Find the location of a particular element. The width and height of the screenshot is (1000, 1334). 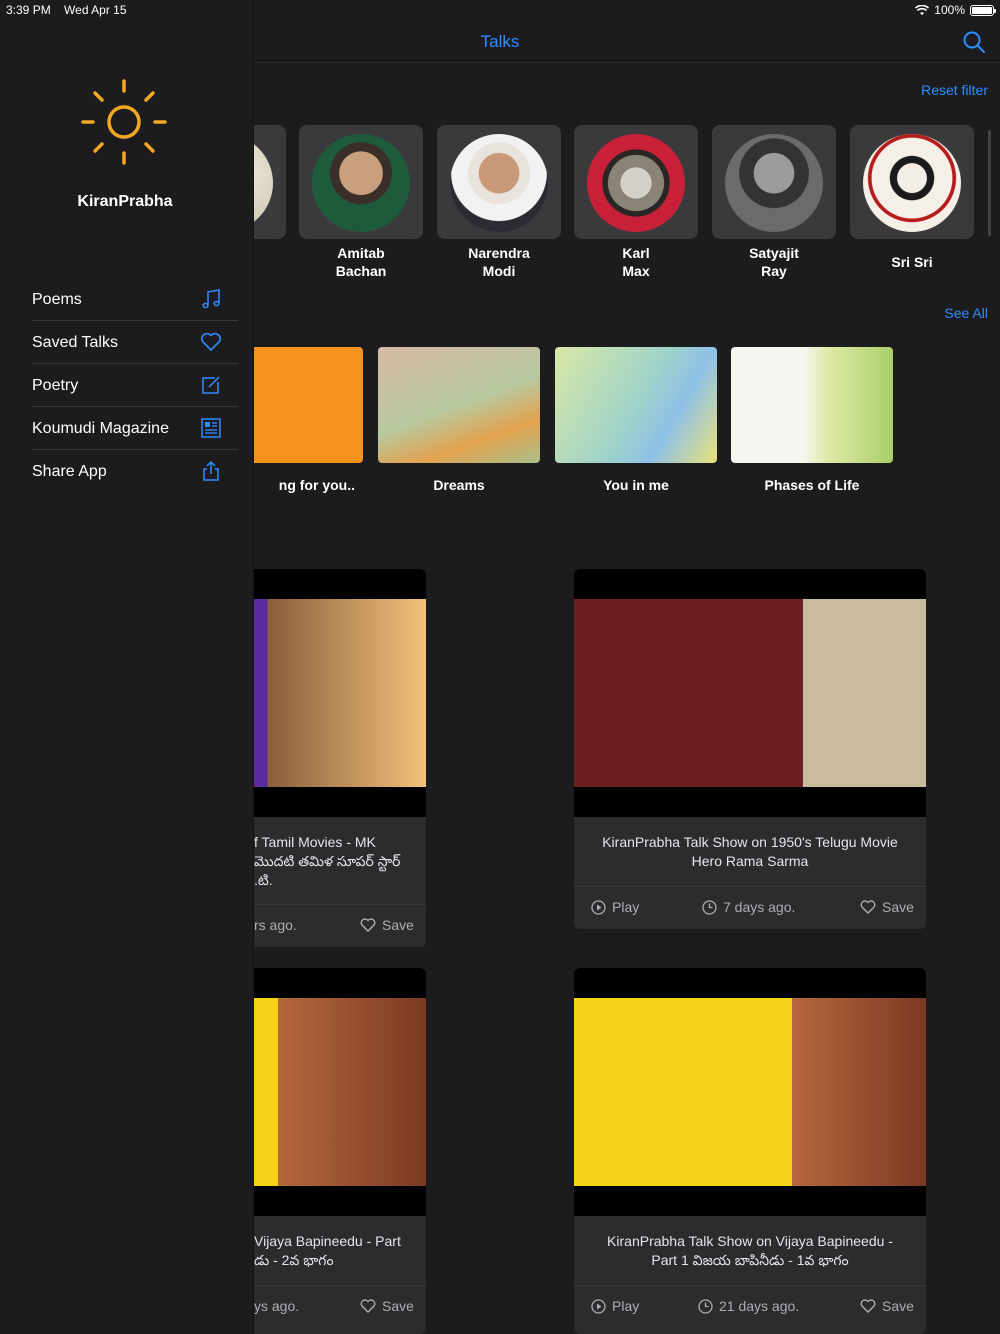

newspaper-icon is located at coordinates (211, 428).